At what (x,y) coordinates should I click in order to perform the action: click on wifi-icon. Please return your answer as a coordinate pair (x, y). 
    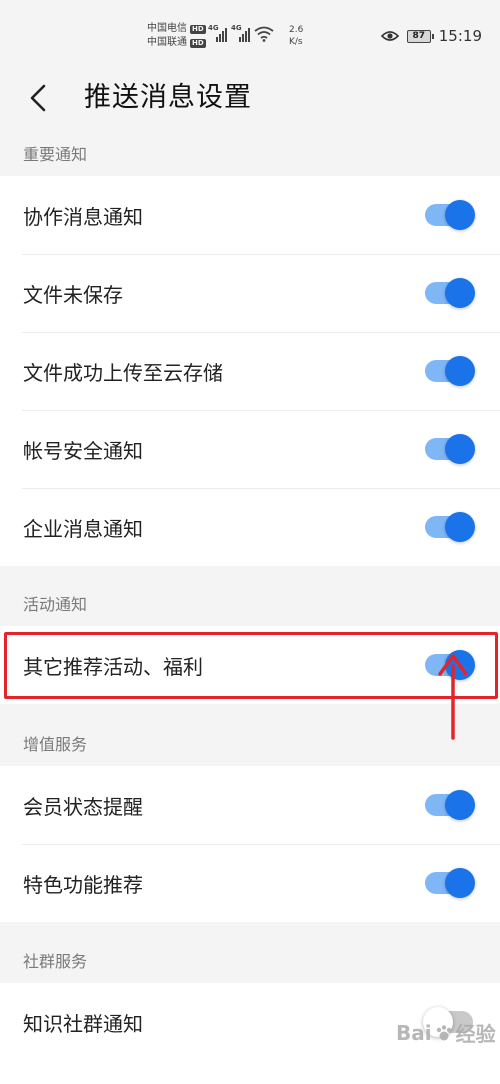
    Looking at the image, I should click on (264, 34).